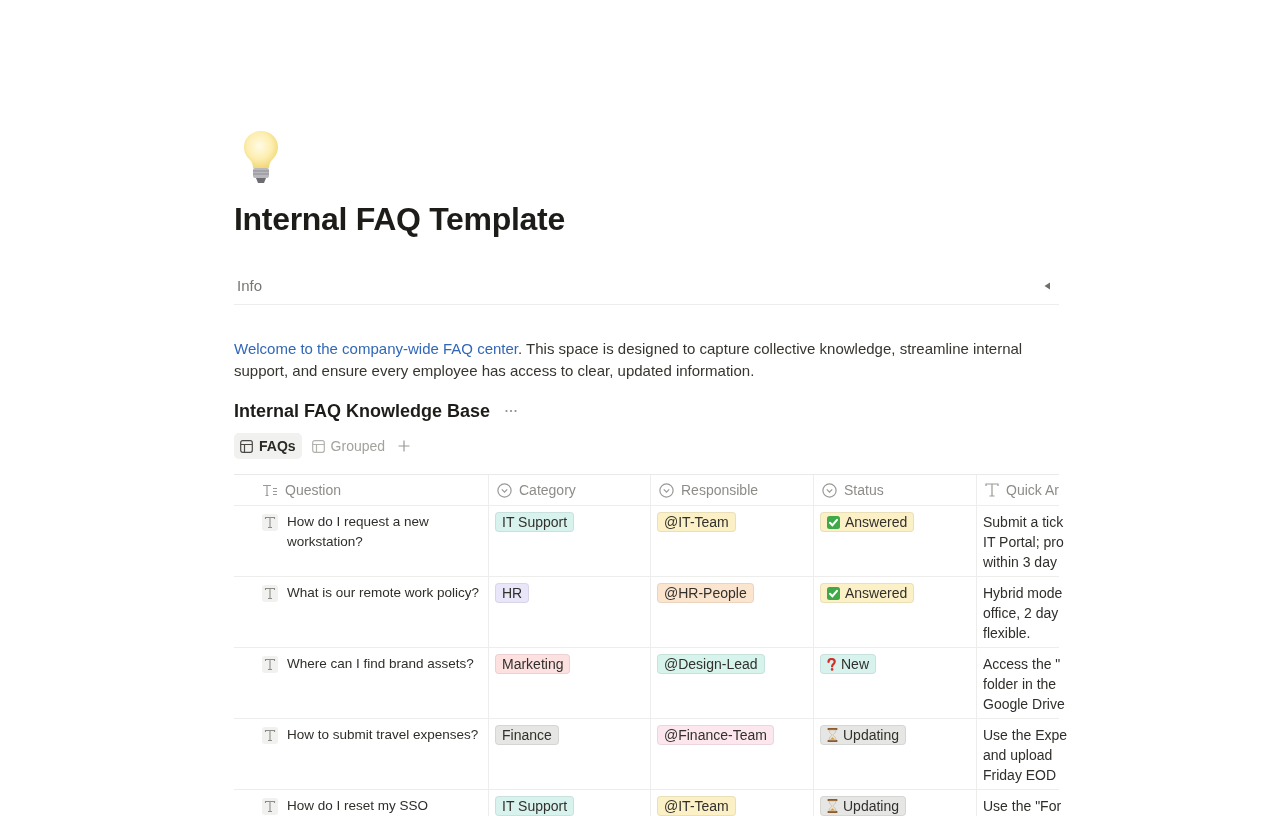 The width and height of the screenshot is (1280, 816). Describe the element at coordinates (831, 664) in the screenshot. I see `question-mark-icon` at that location.